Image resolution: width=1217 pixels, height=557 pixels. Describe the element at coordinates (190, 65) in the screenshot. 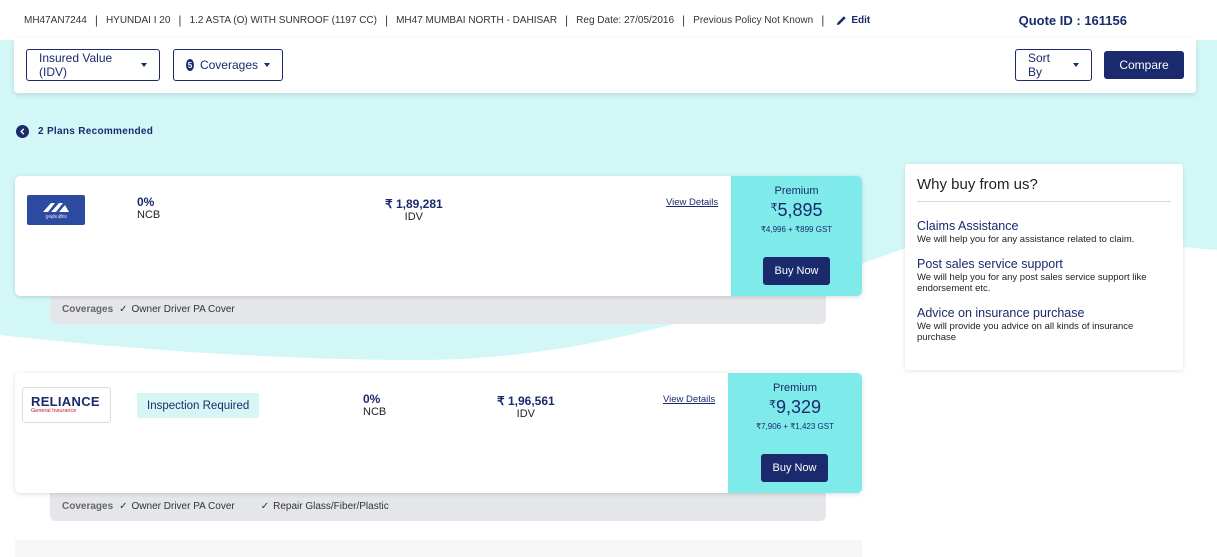

I see `coverages-count-badge: 5` at that location.